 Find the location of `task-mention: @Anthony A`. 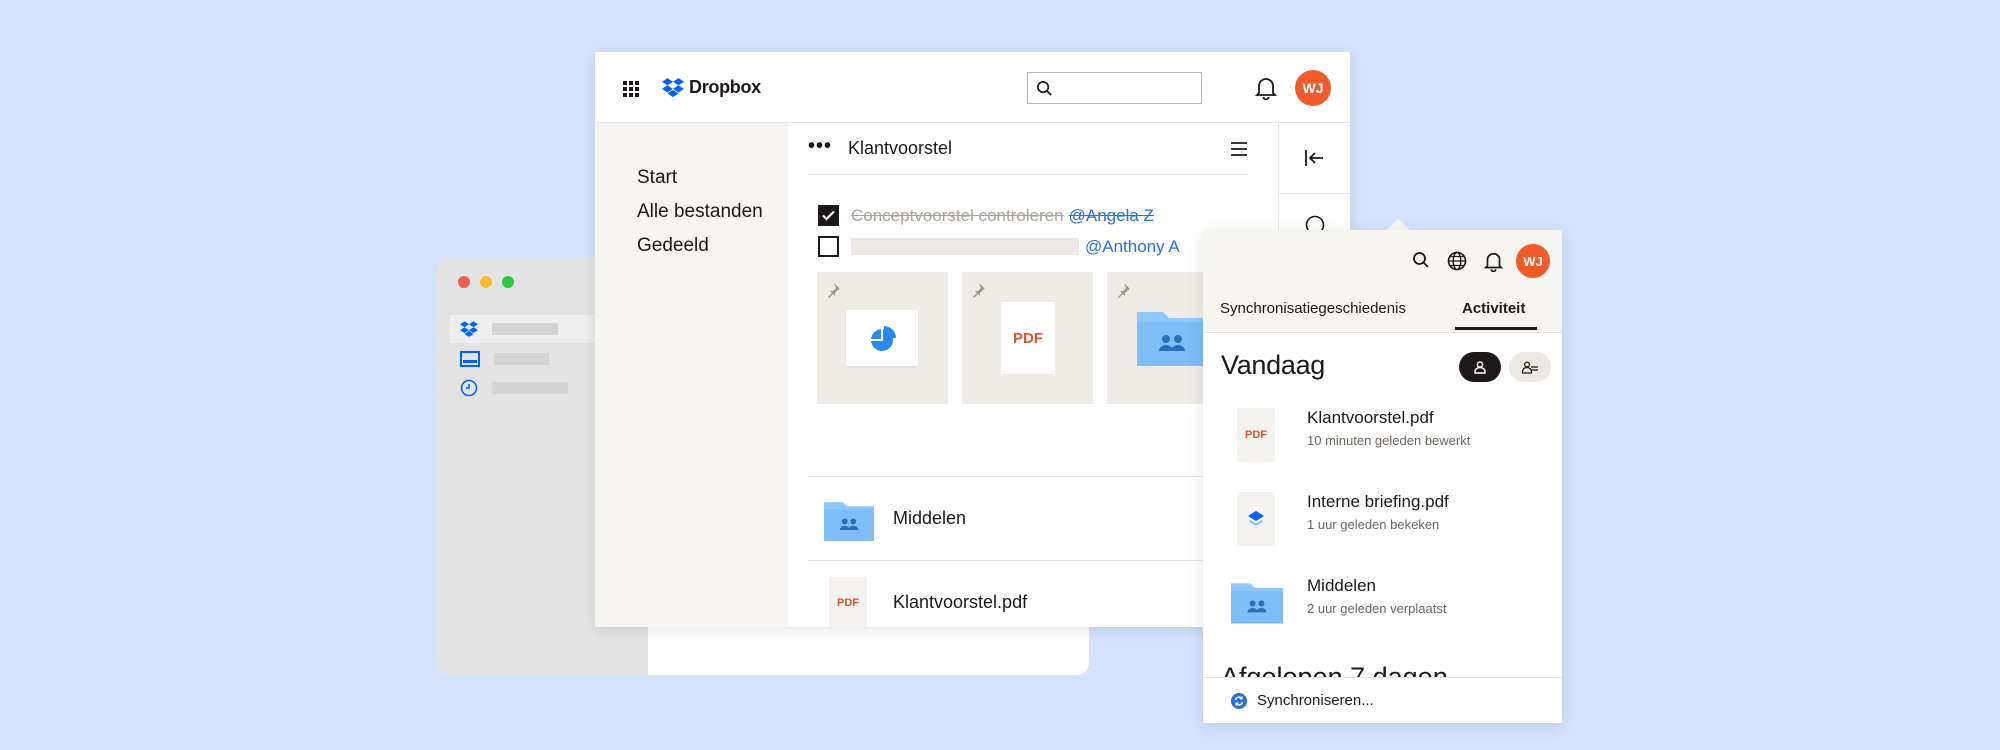

task-mention: @Anthony A is located at coordinates (1132, 247).